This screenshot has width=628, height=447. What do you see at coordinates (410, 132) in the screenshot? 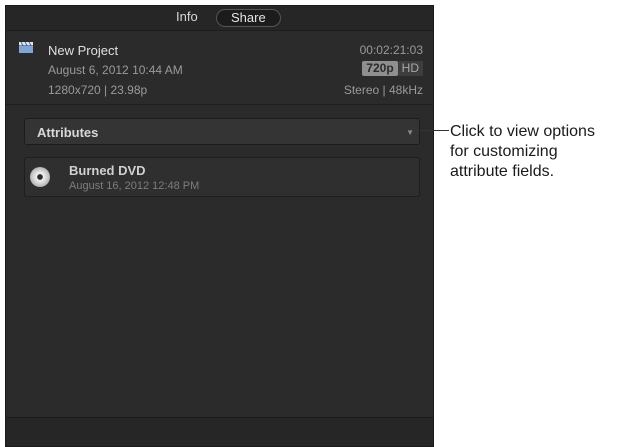
I see `chevron-down-icon: ▼` at bounding box center [410, 132].